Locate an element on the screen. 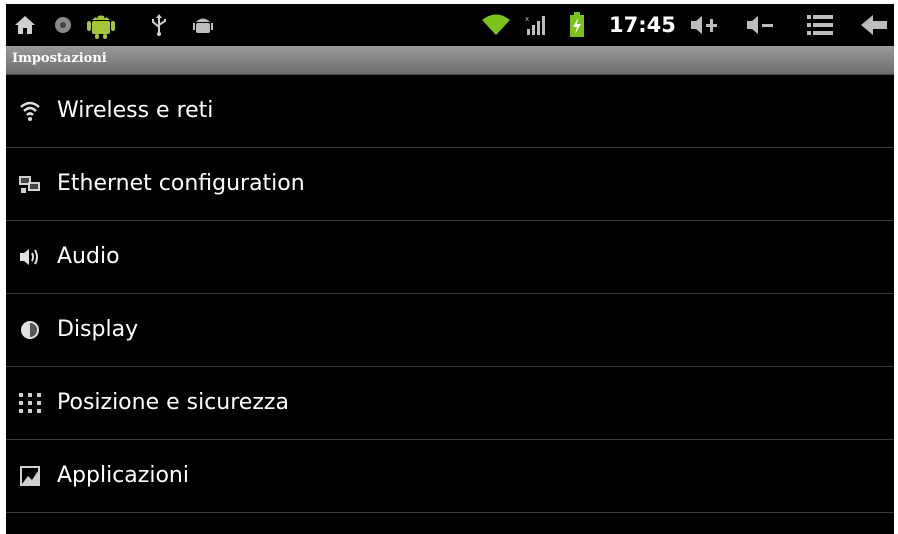  menu-icon is located at coordinates (820, 25).